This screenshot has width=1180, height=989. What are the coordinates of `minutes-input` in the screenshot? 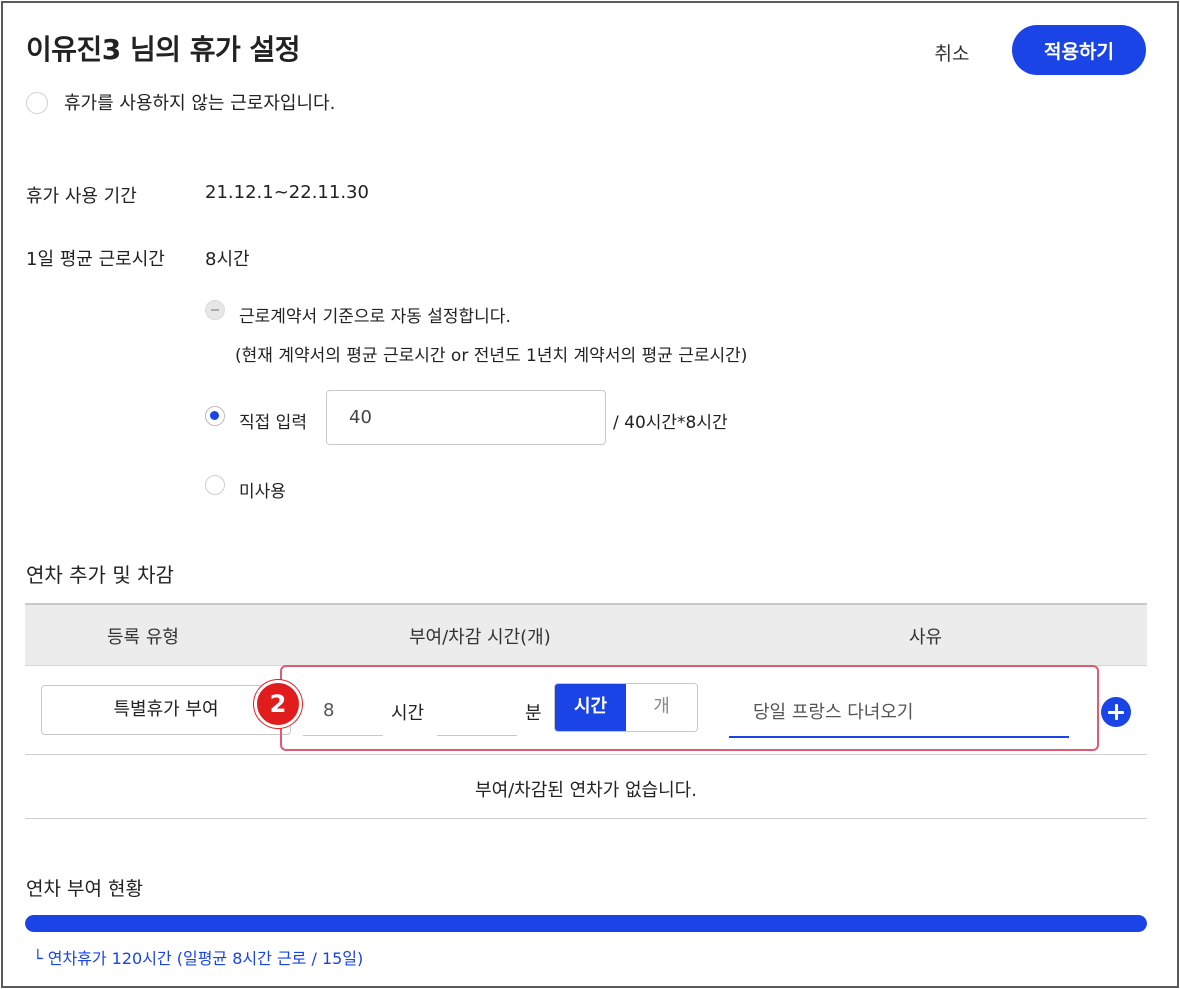 It's located at (477, 711).